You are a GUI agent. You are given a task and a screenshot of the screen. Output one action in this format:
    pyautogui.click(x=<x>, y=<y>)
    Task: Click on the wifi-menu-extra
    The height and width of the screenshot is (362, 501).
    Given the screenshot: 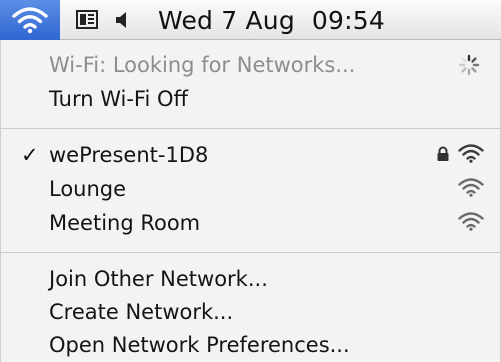 What is the action you would take?
    pyautogui.click(x=30, y=20)
    